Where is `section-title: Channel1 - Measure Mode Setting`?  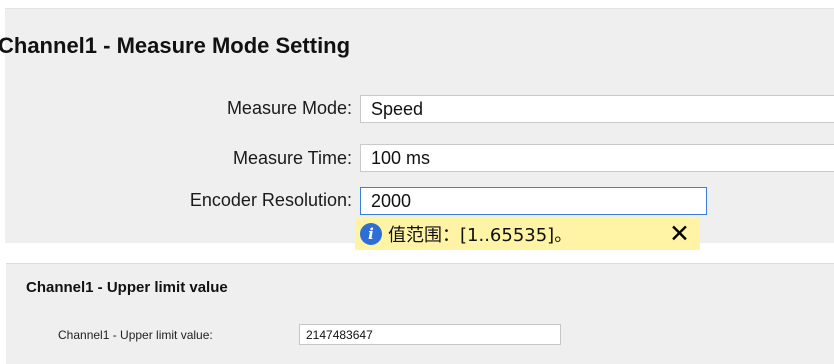
section-title: Channel1 - Measure Mode Setting is located at coordinates (175, 45).